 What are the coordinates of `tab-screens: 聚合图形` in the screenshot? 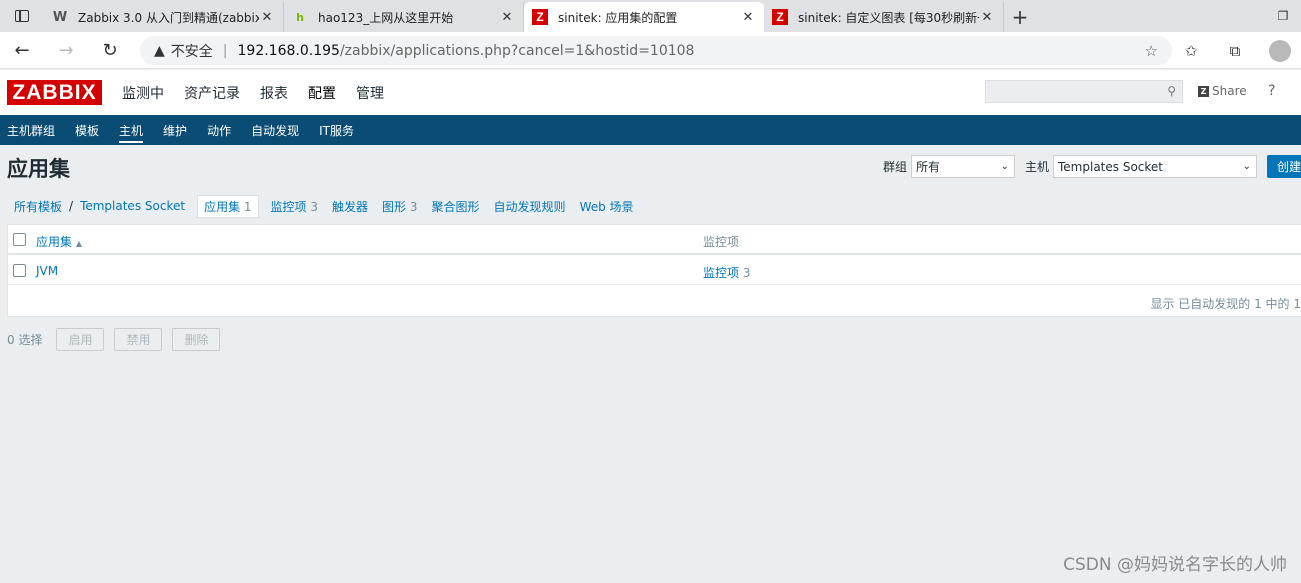 It's located at (456, 206).